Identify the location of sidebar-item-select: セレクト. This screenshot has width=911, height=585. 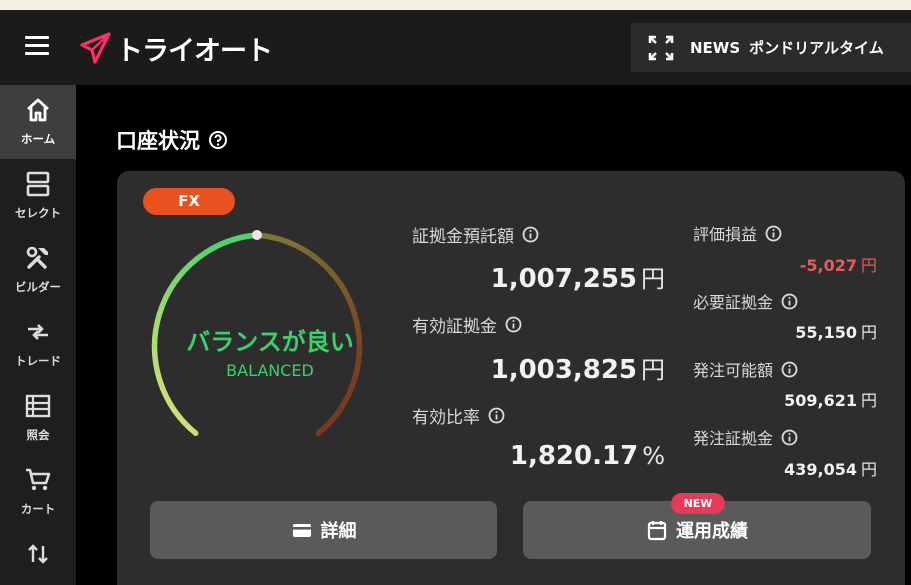
(38, 196).